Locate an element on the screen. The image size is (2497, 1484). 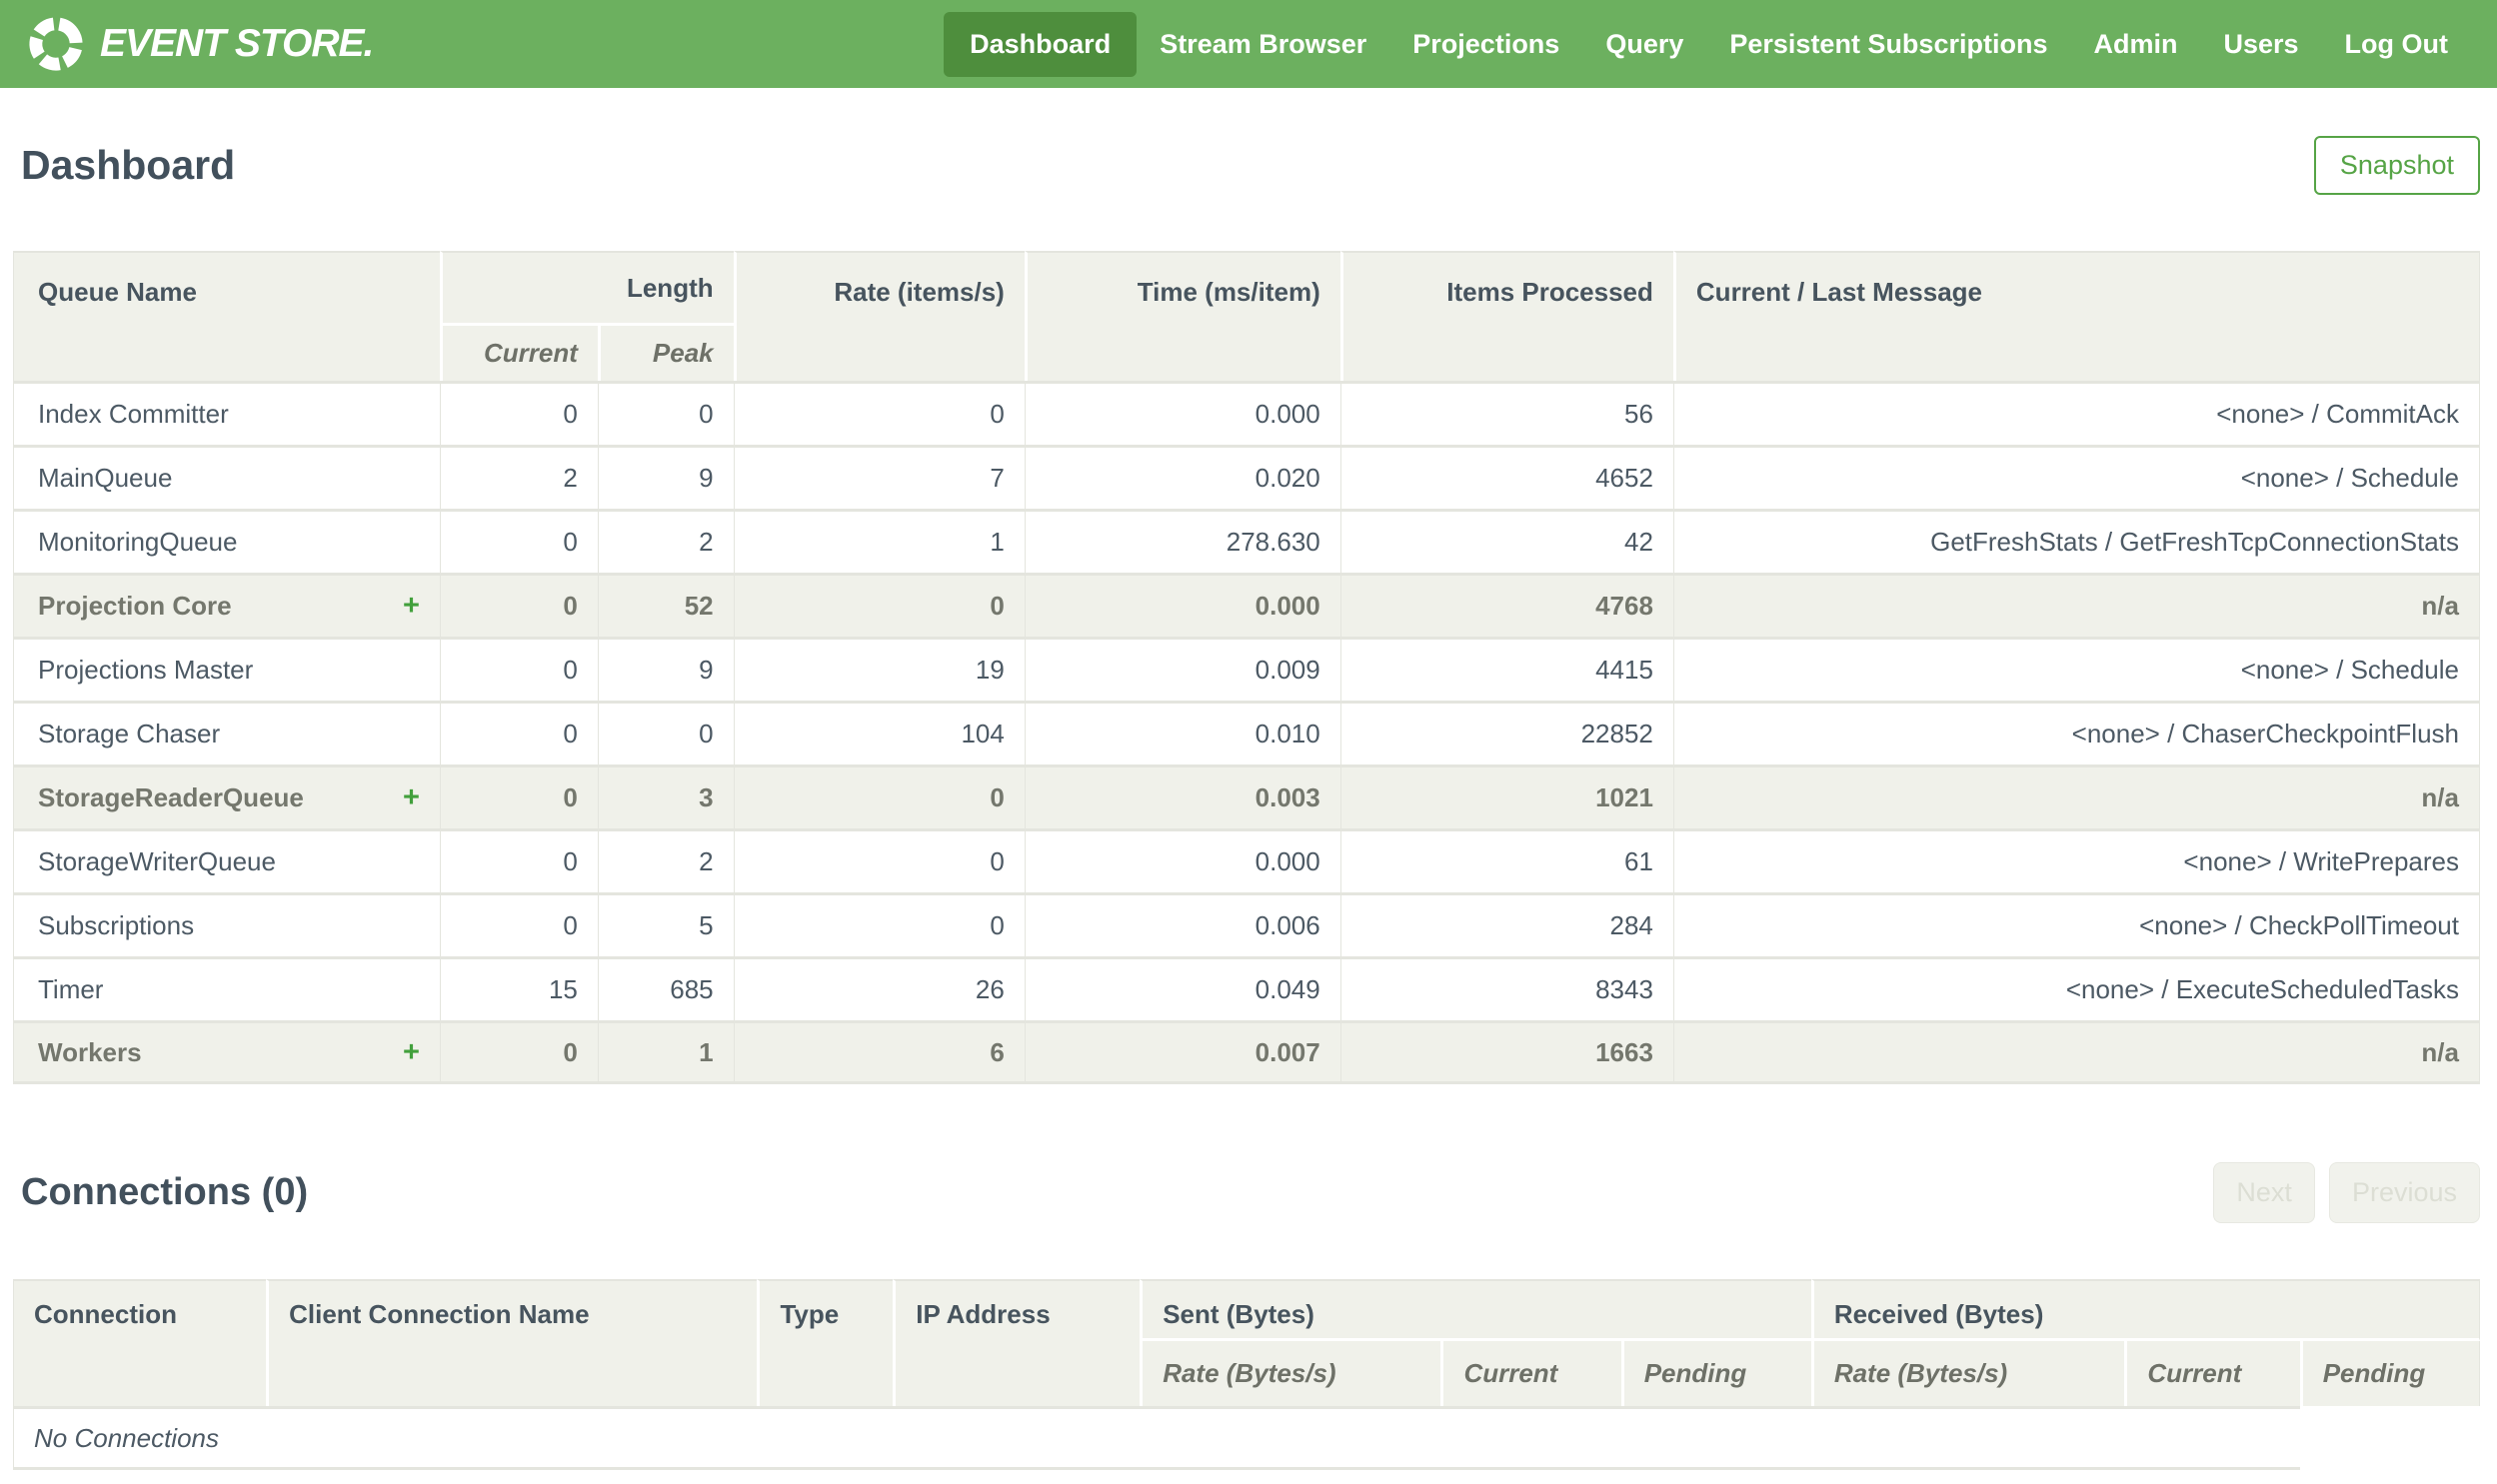
brand-name: EVENT STORE. is located at coordinates (237, 43).